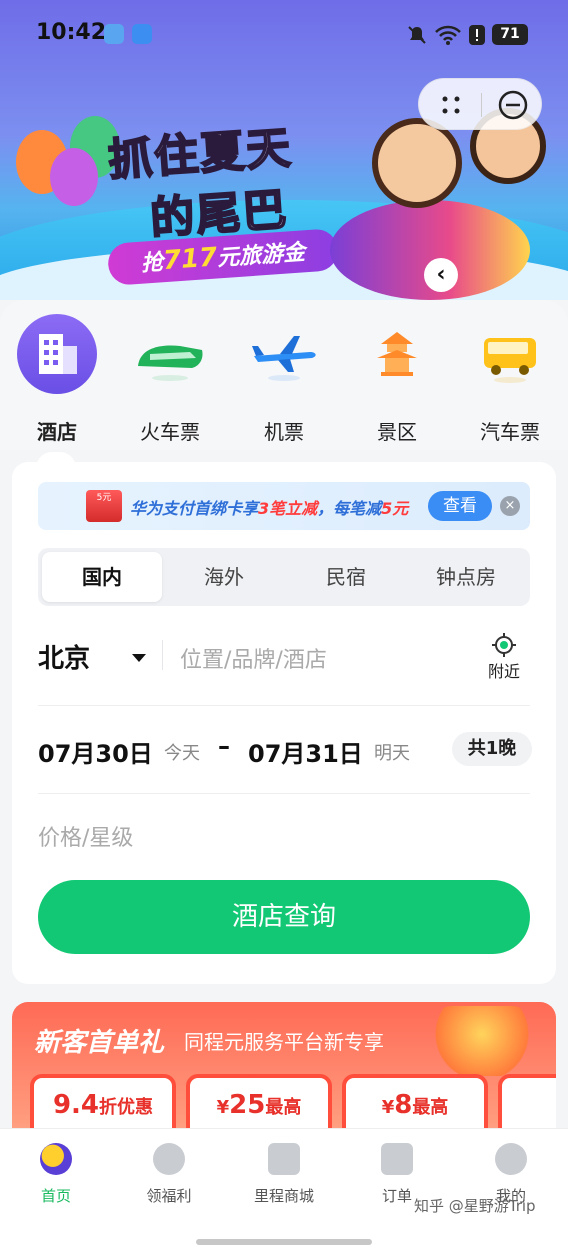 The width and height of the screenshot is (568, 1256). Describe the element at coordinates (114, 34) in the screenshot. I see `weather-icon` at that location.